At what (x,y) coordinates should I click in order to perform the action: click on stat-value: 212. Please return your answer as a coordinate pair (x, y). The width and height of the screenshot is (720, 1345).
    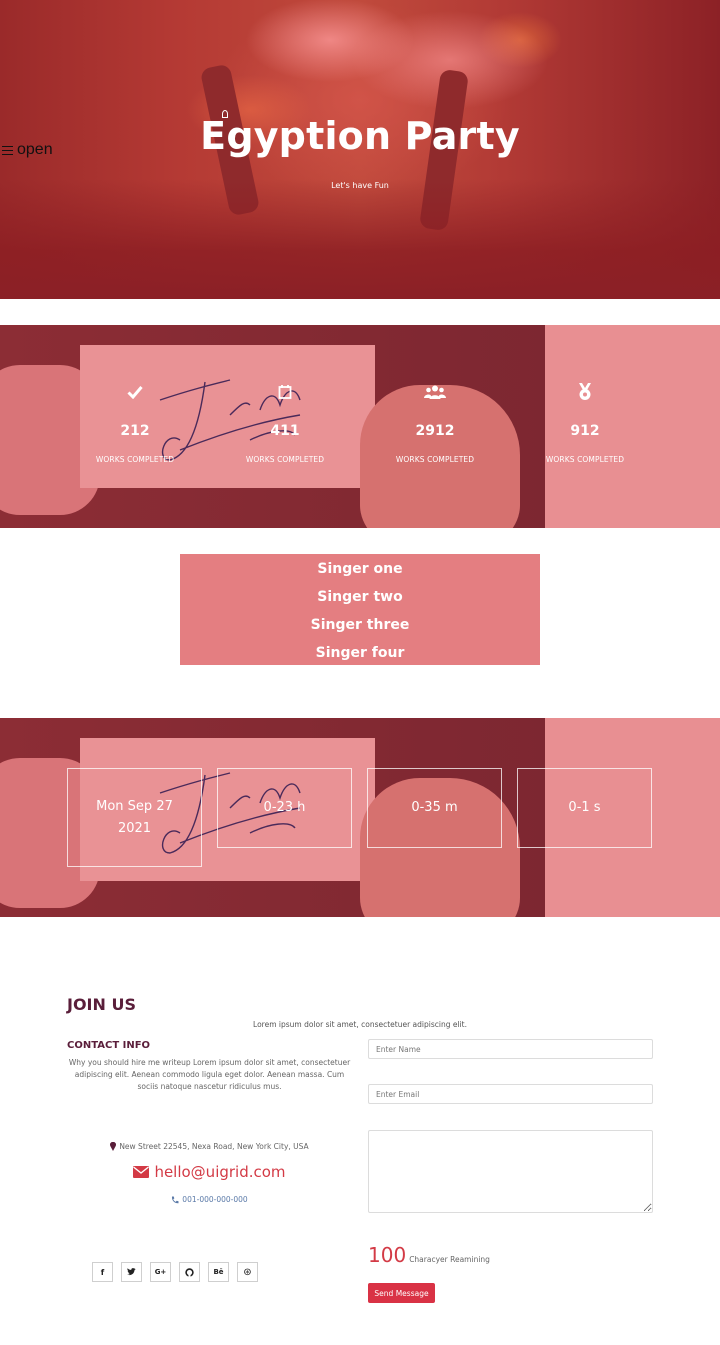
    Looking at the image, I should click on (135, 431).